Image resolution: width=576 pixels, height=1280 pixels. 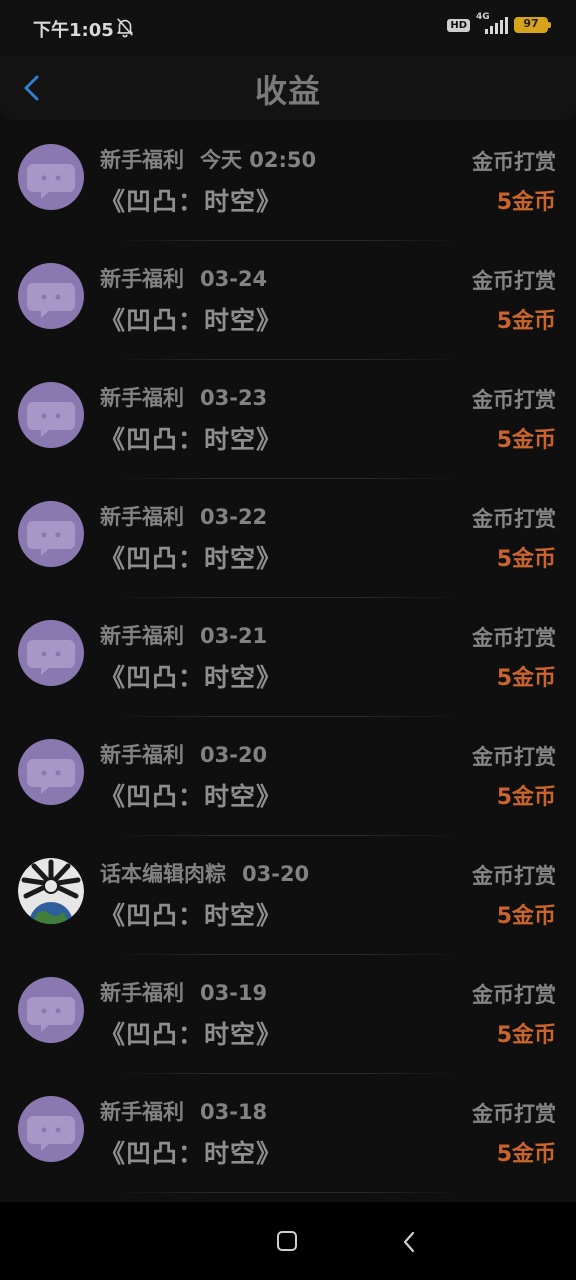 What do you see at coordinates (234, 636) in the screenshot?
I see `item-date: 03-21` at bounding box center [234, 636].